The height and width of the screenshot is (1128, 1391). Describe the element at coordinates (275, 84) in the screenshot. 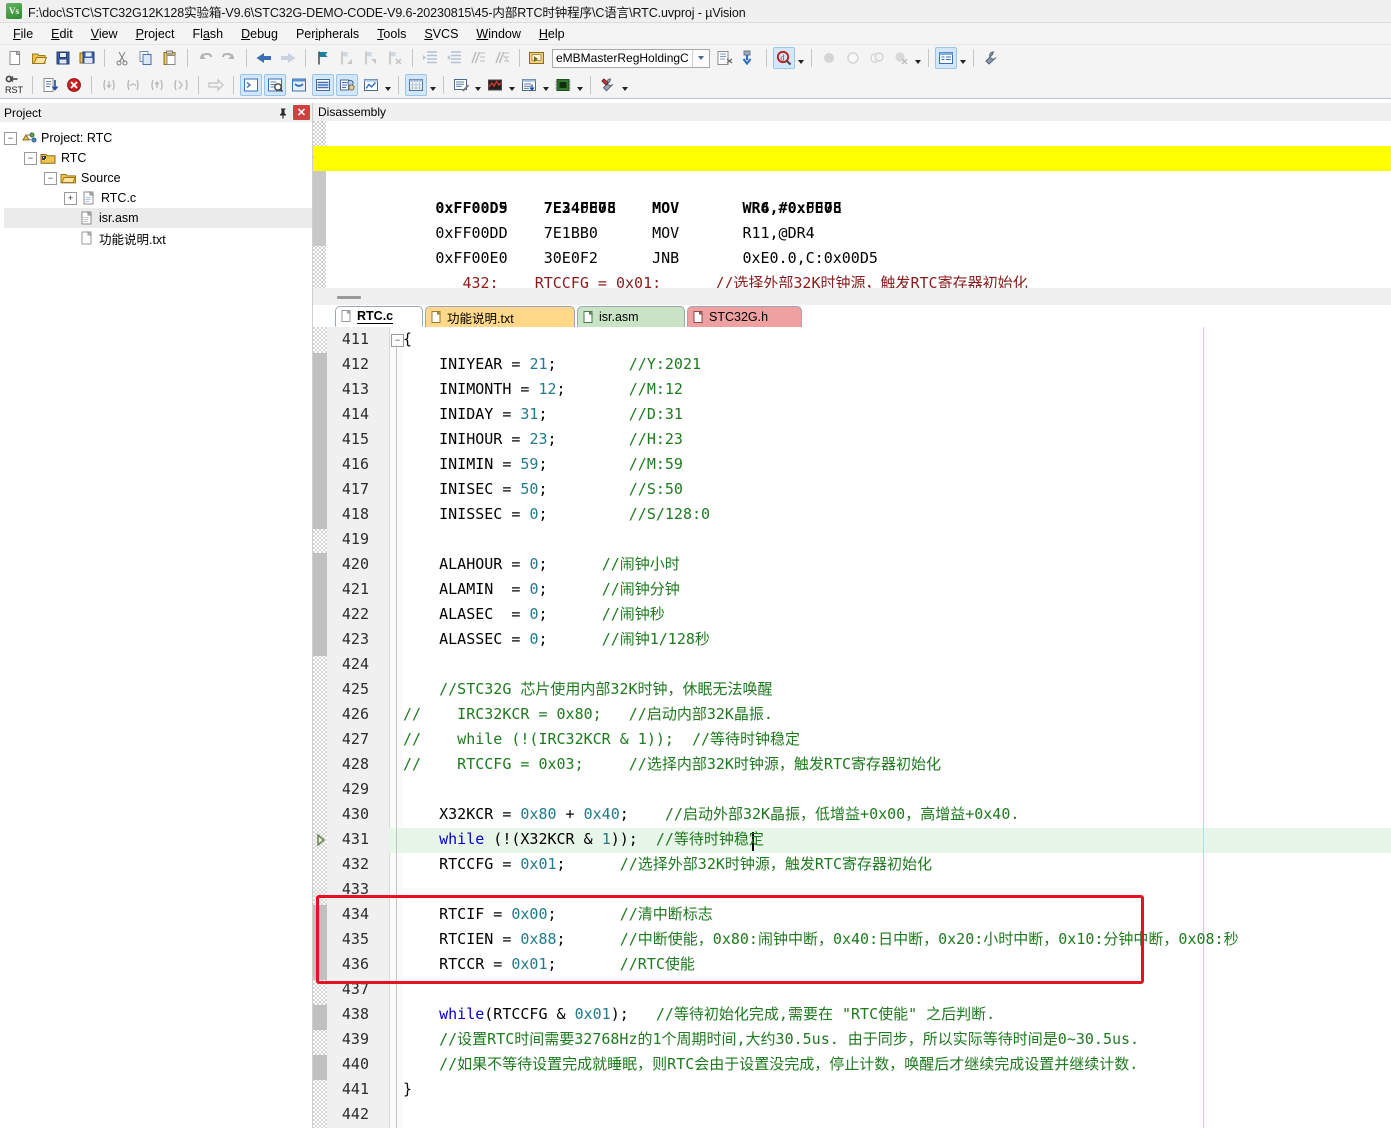

I see `disassembly-window-icon` at that location.